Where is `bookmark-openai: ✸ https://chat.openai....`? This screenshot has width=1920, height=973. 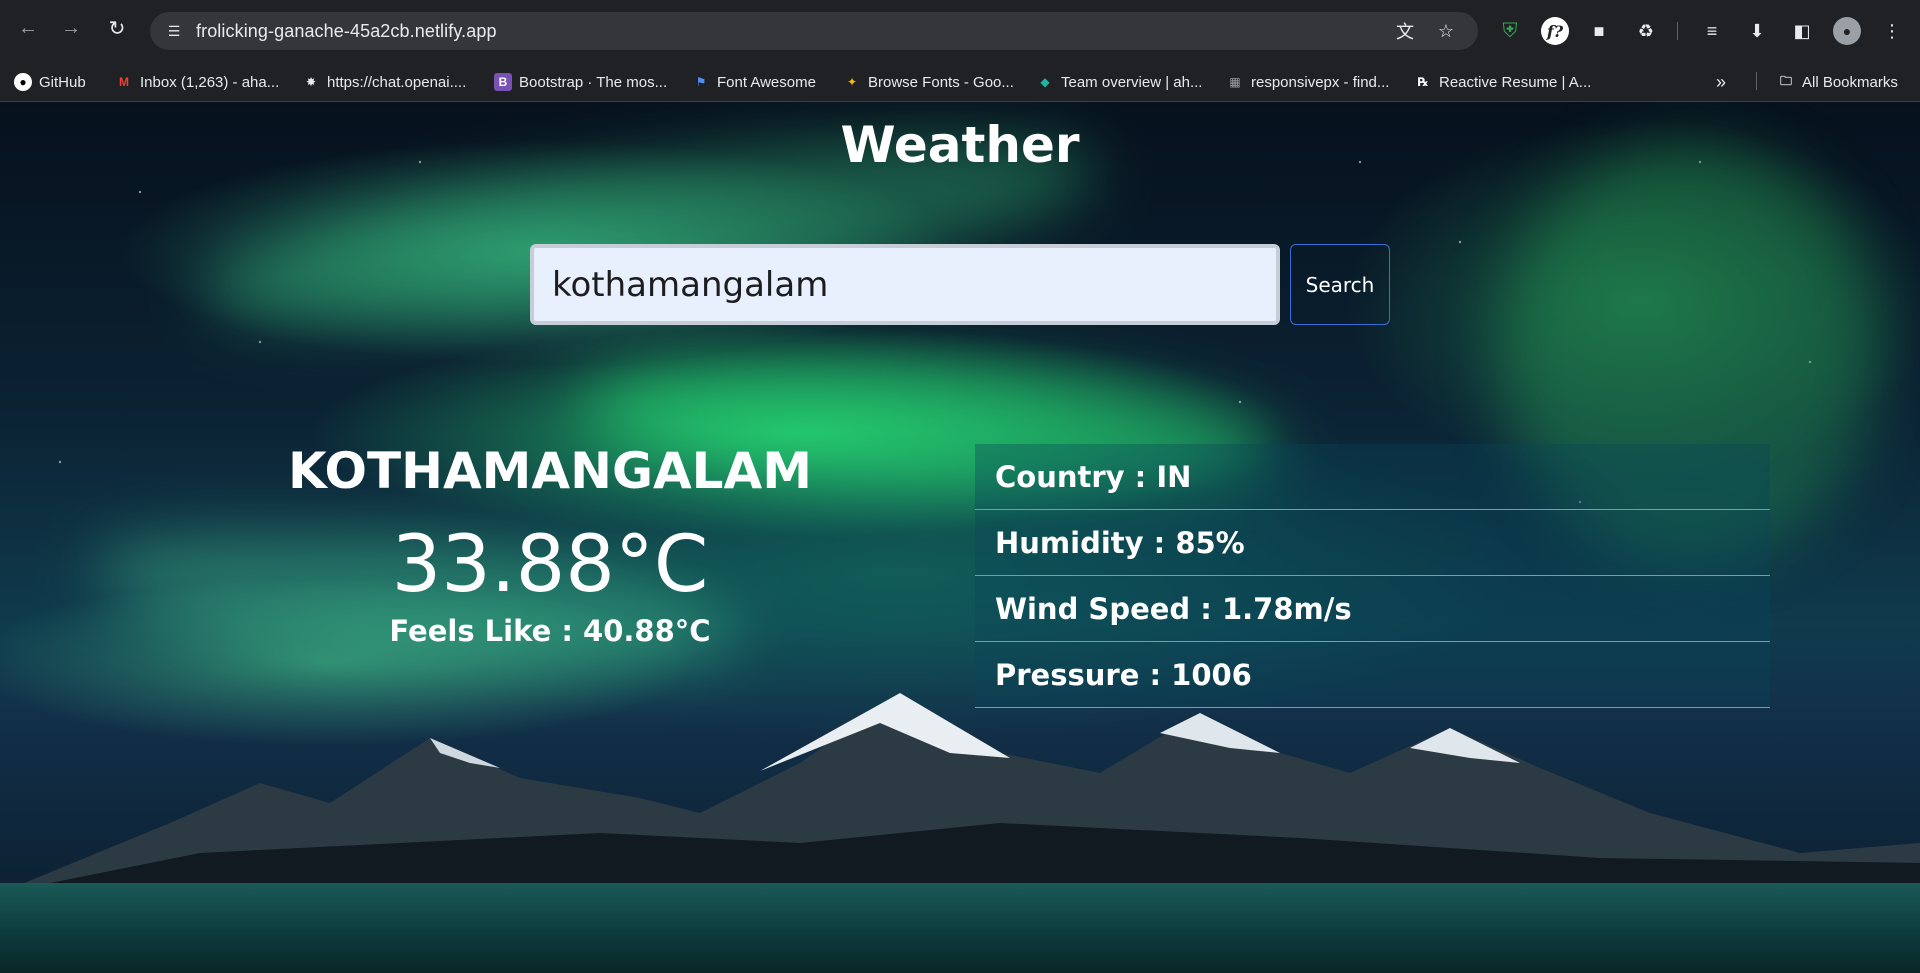 bookmark-openai: ✸ https://chat.openai.... is located at coordinates (384, 82).